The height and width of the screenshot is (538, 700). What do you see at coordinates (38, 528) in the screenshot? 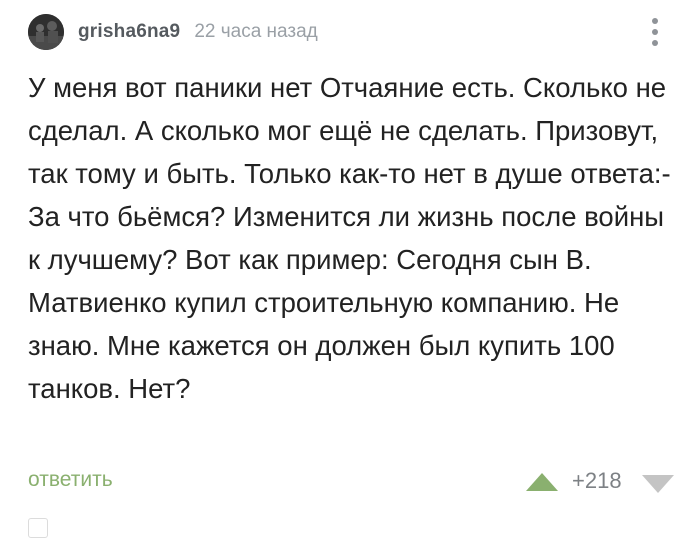
I see `next-item-edge` at bounding box center [38, 528].